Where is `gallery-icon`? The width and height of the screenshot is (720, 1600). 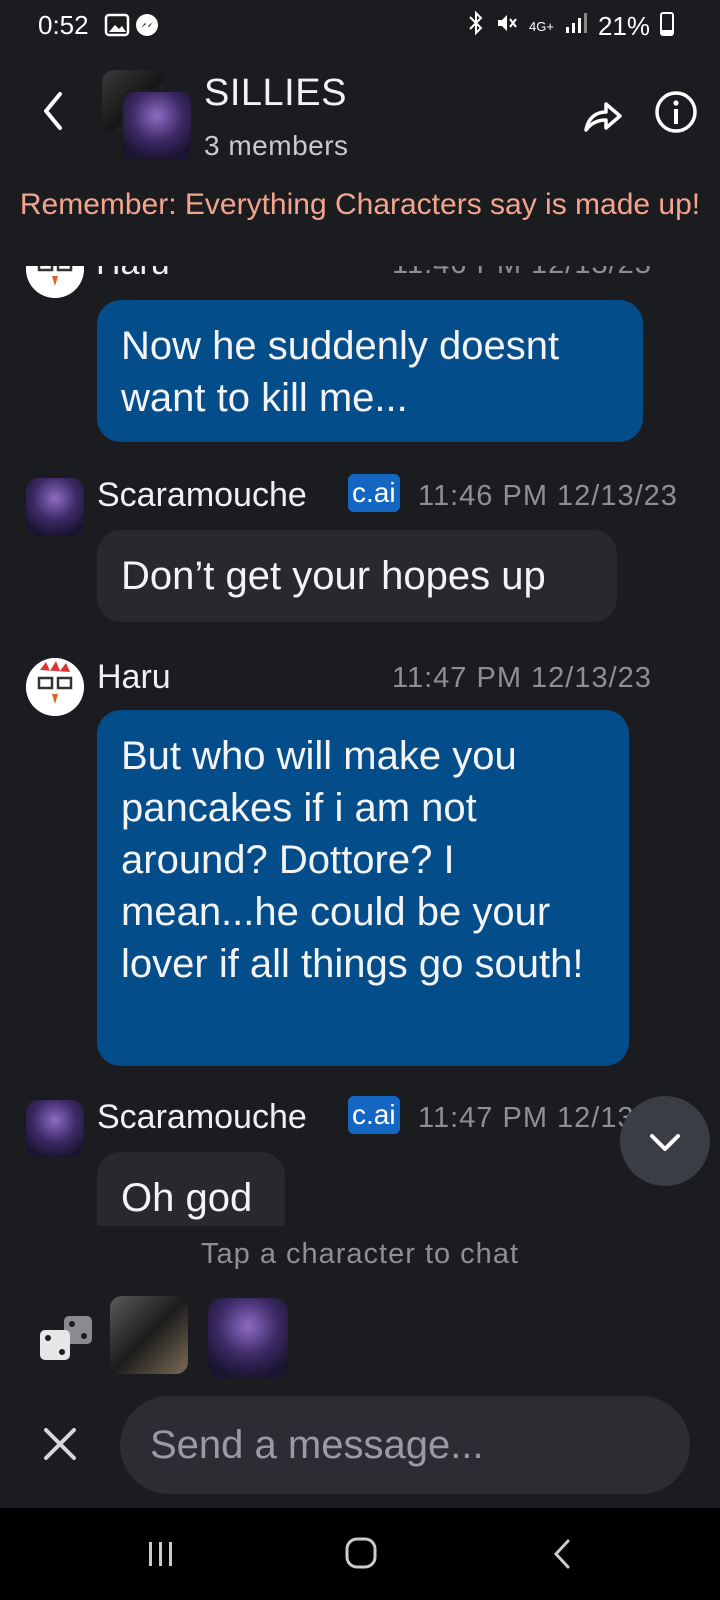 gallery-icon is located at coordinates (117, 27).